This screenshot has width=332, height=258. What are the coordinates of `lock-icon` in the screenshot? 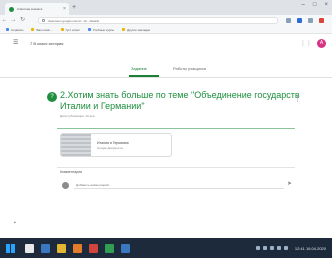 It's located at (43, 20).